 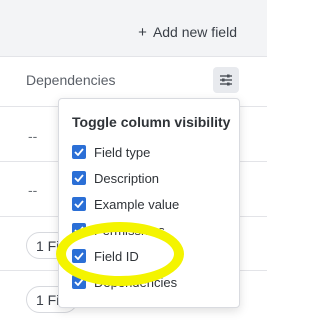 What do you see at coordinates (129, 230) in the screenshot?
I see `option-label: Permissions` at bounding box center [129, 230].